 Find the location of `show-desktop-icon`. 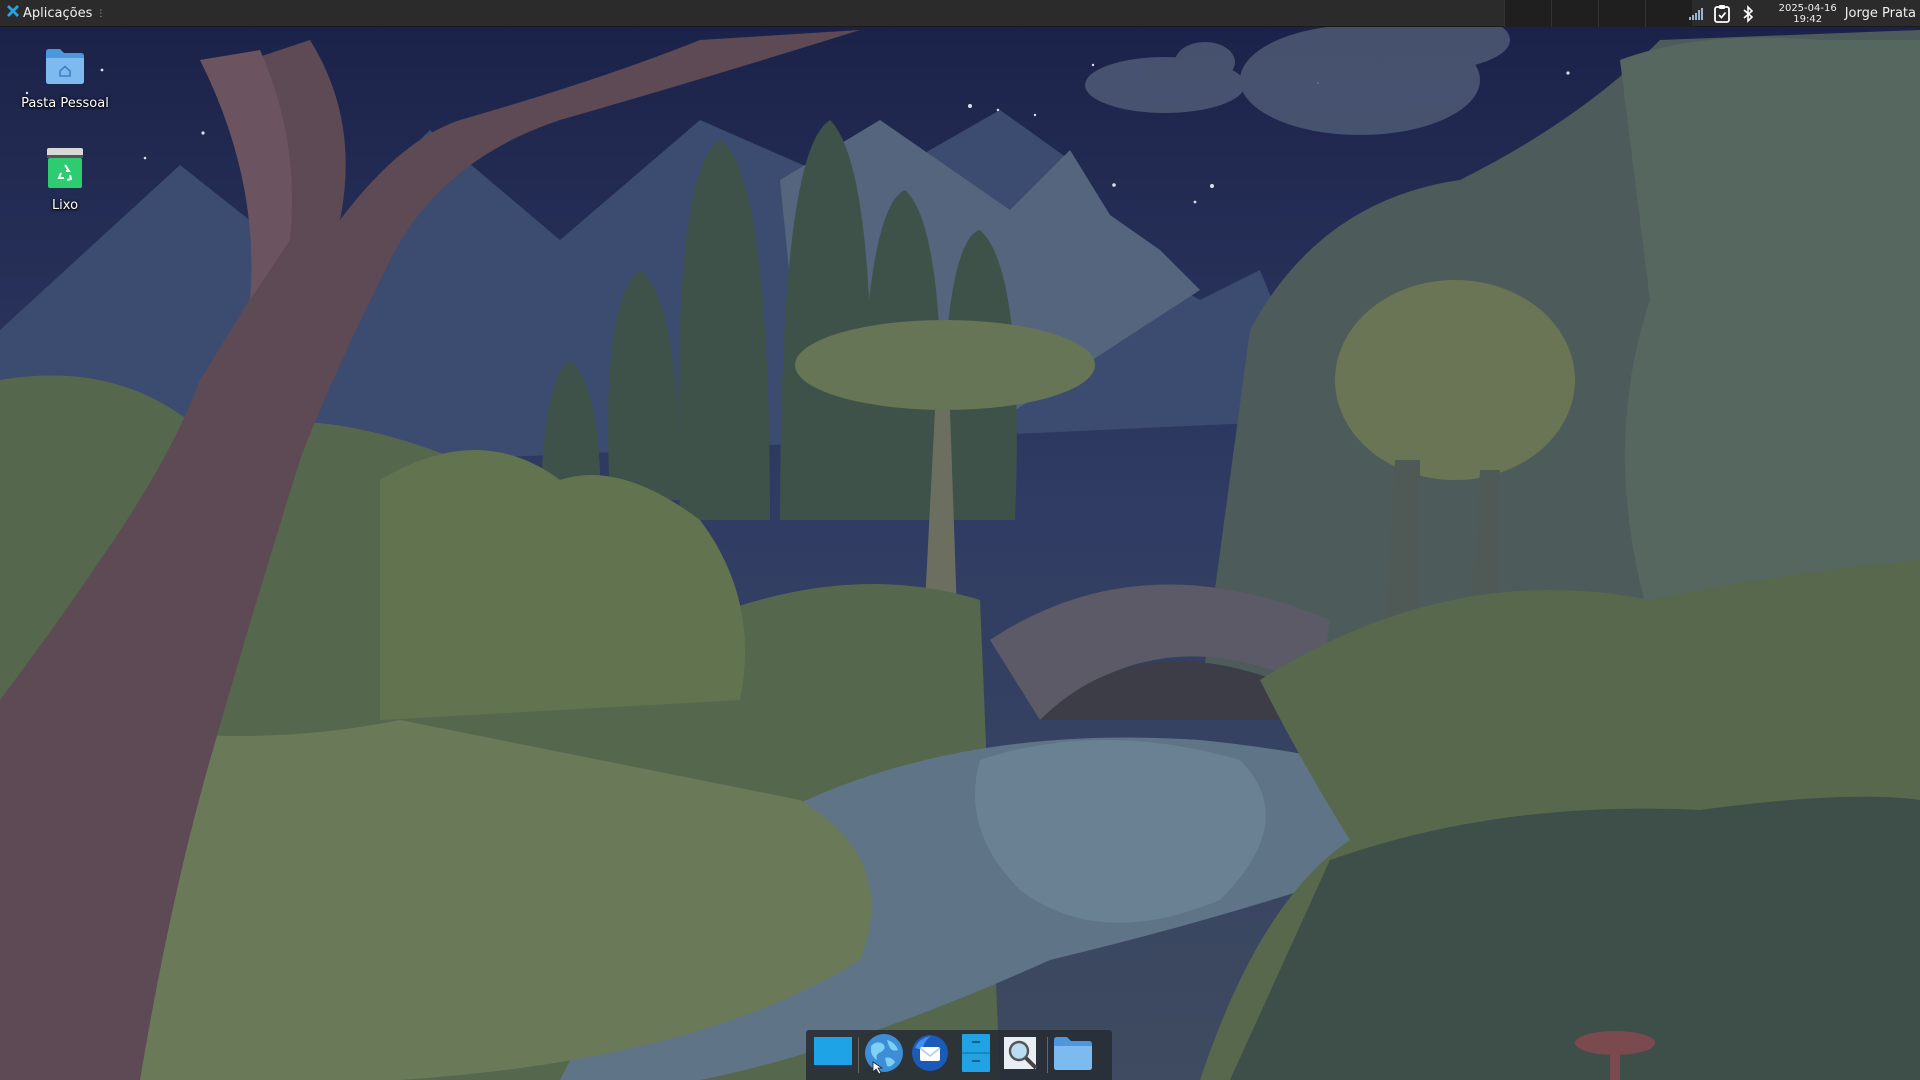

show-desktop-icon is located at coordinates (833, 1055).